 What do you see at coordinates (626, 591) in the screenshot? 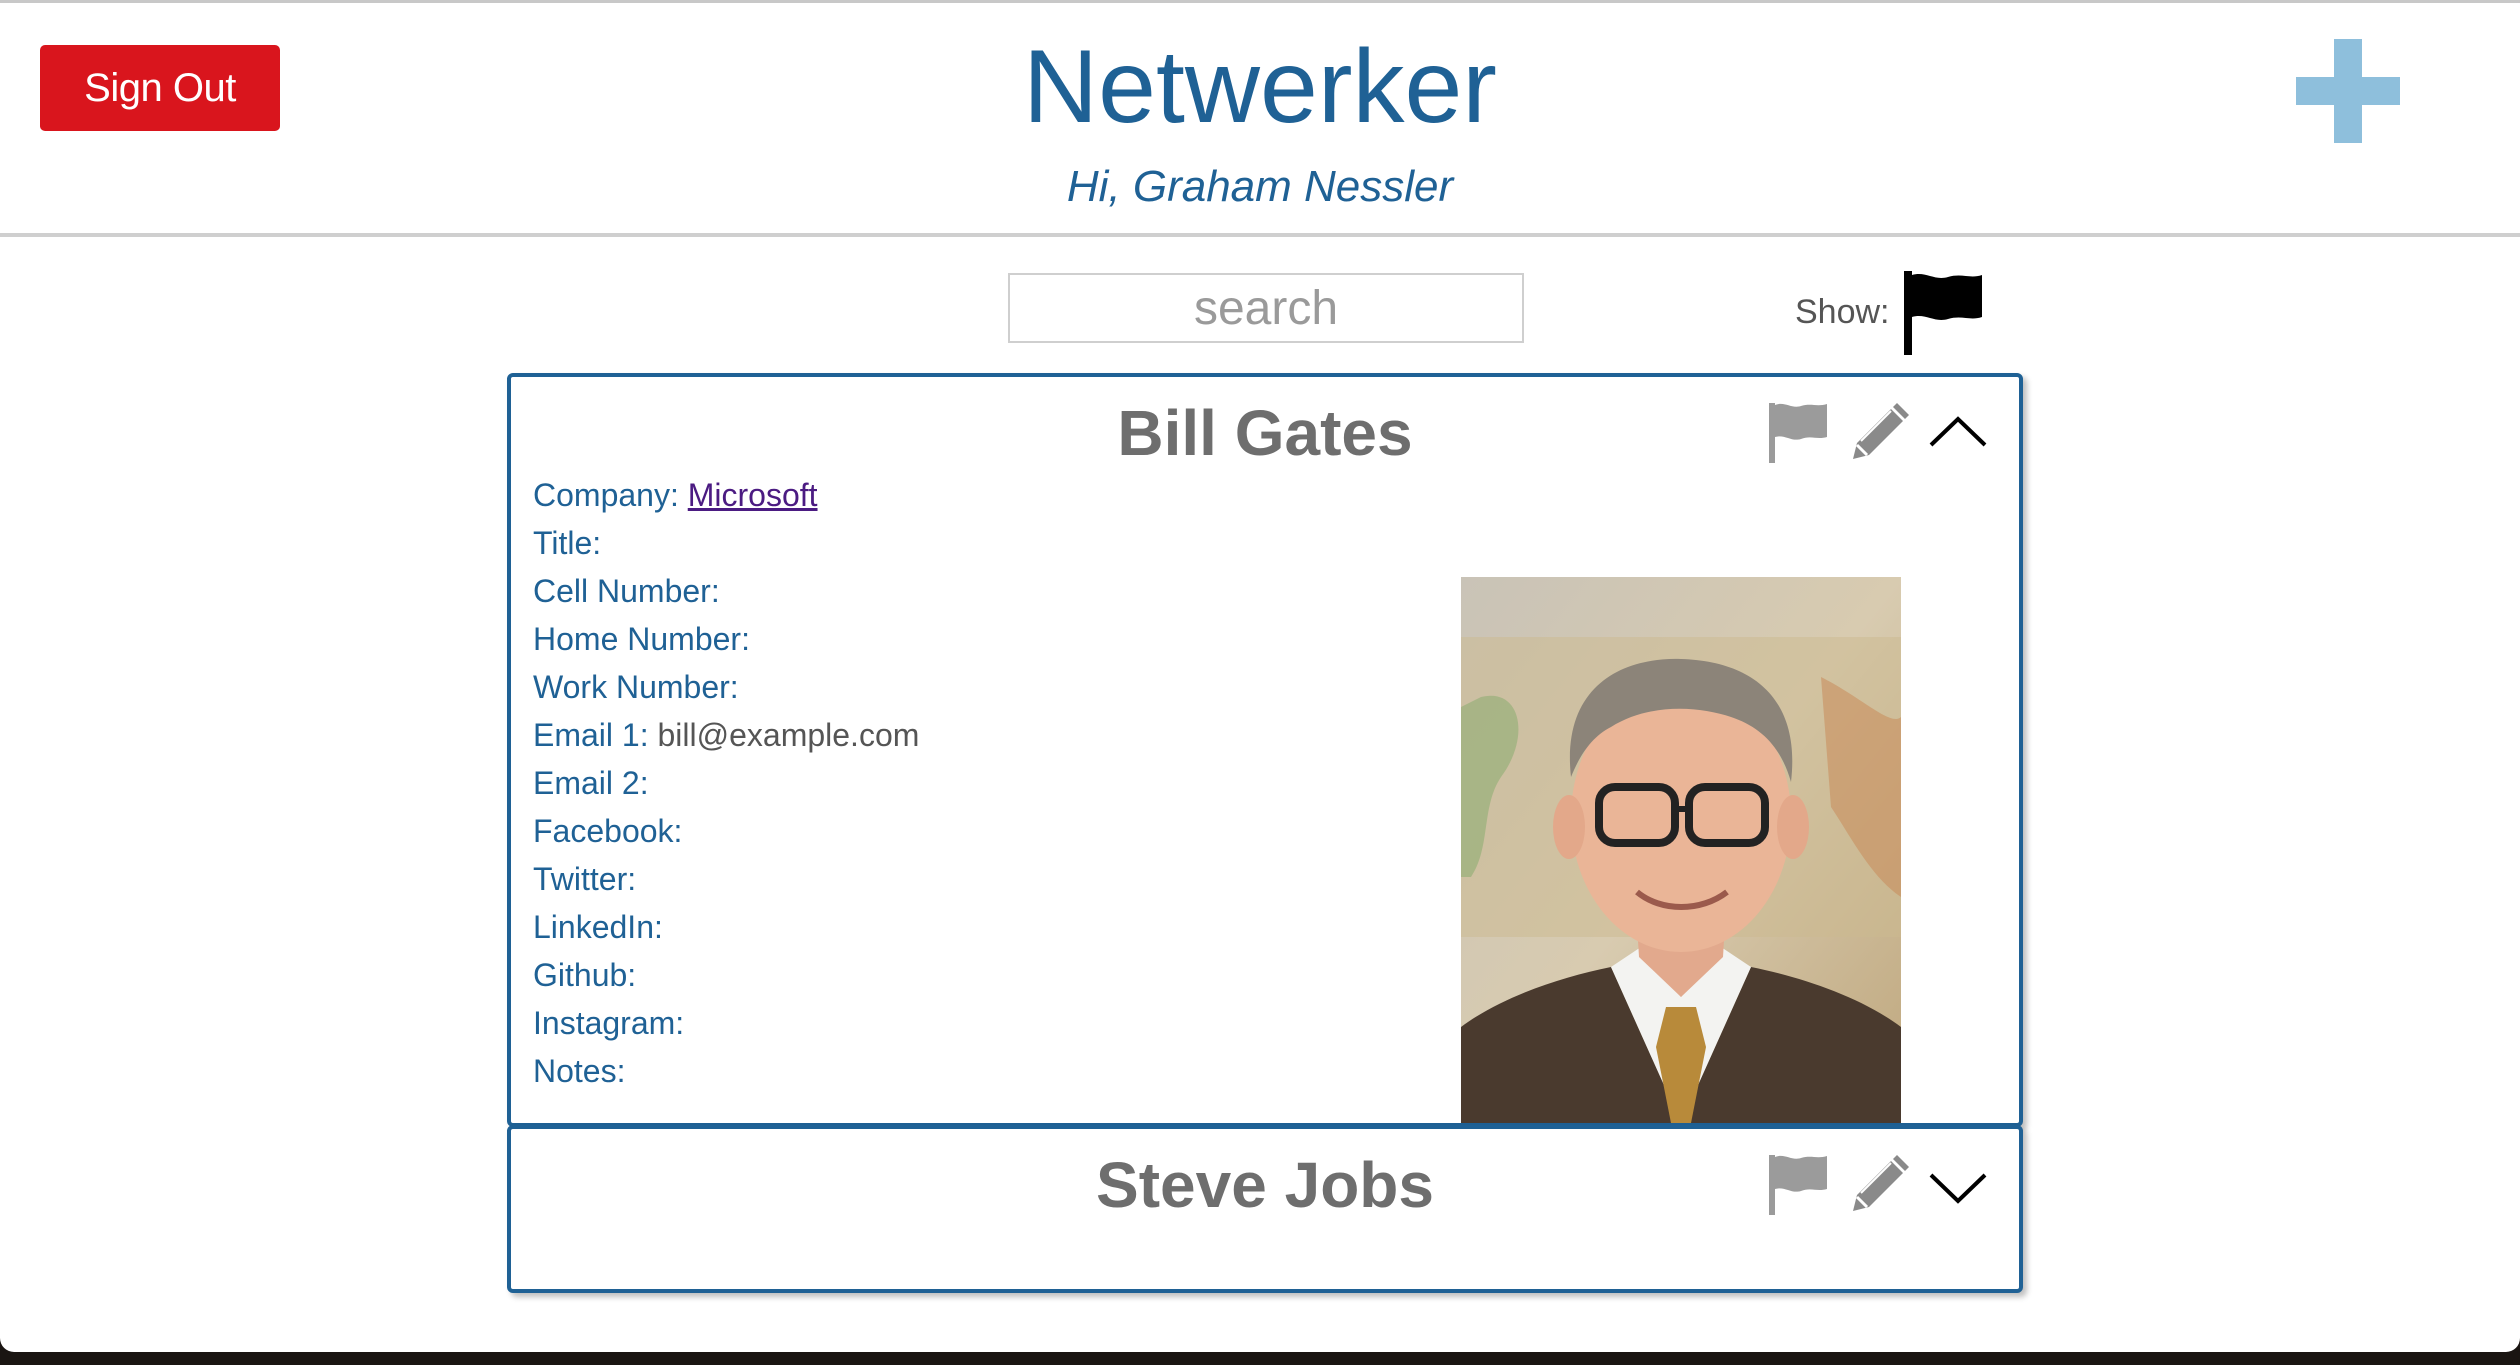
I see `field-cell-number: Cell Number:` at bounding box center [626, 591].